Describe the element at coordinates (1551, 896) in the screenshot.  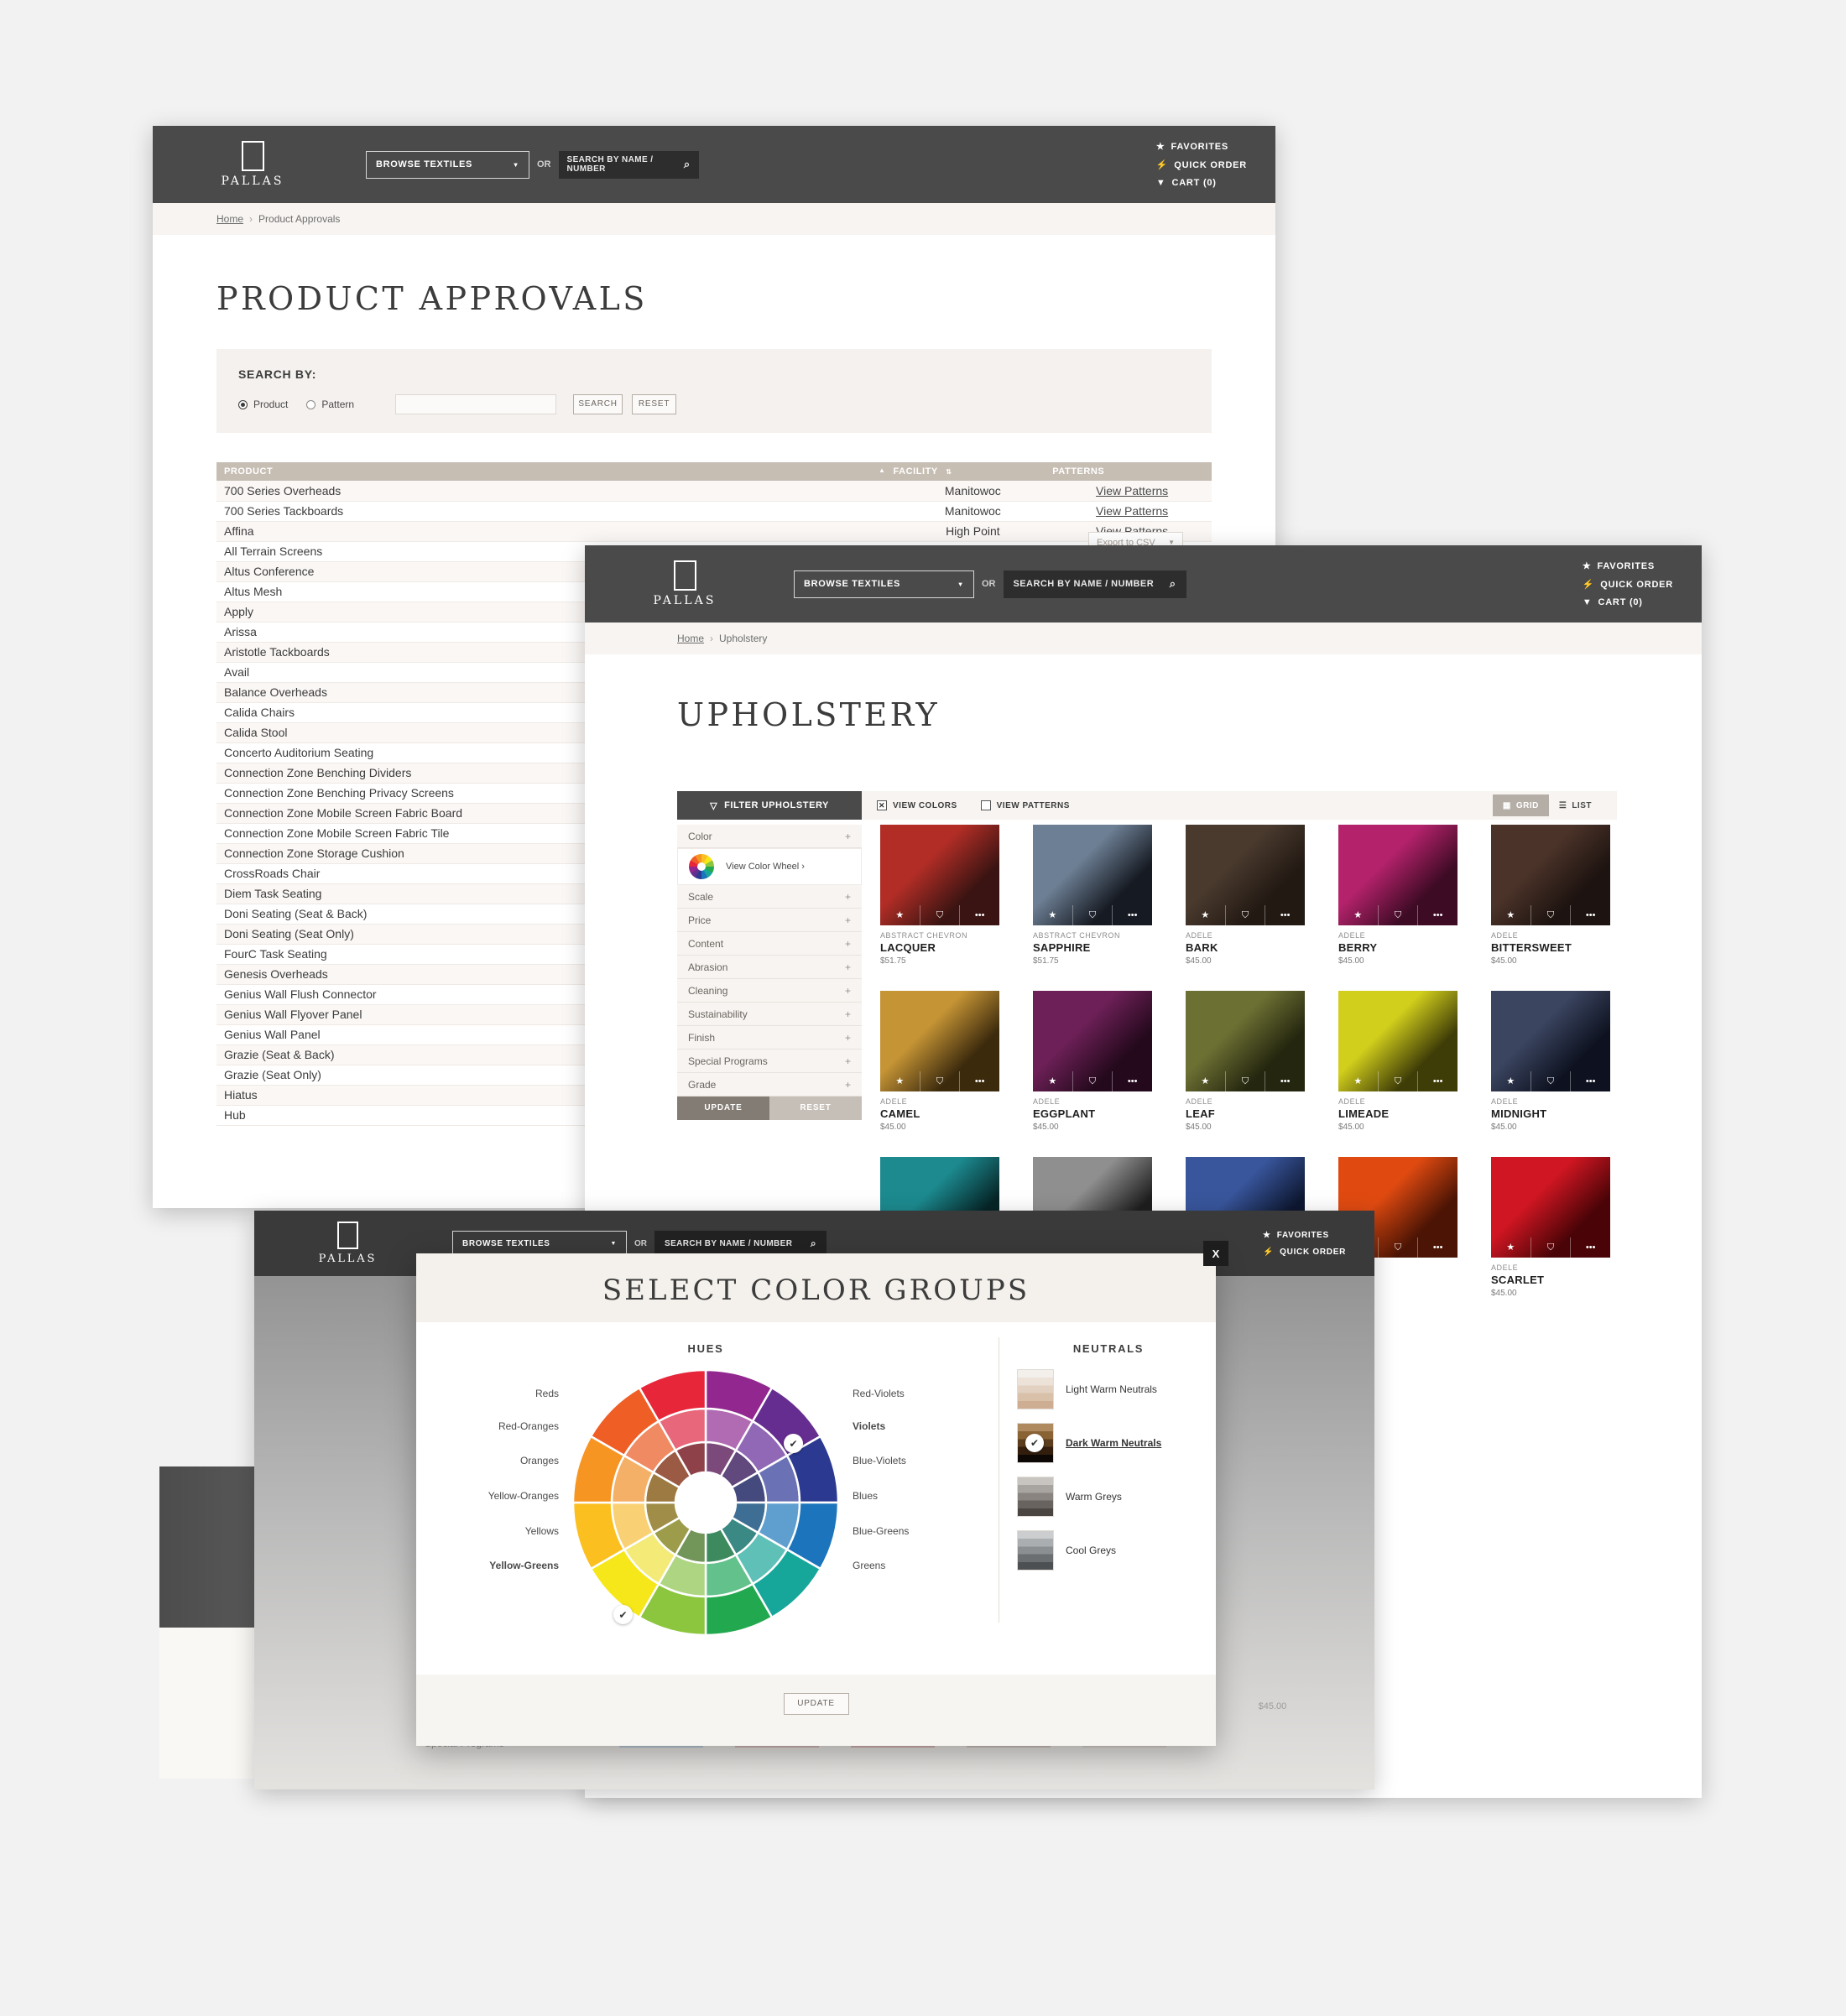
I see `swatch-tile: ★ ⛉ ••• ADELE BITTERSWEET $45.00` at that location.